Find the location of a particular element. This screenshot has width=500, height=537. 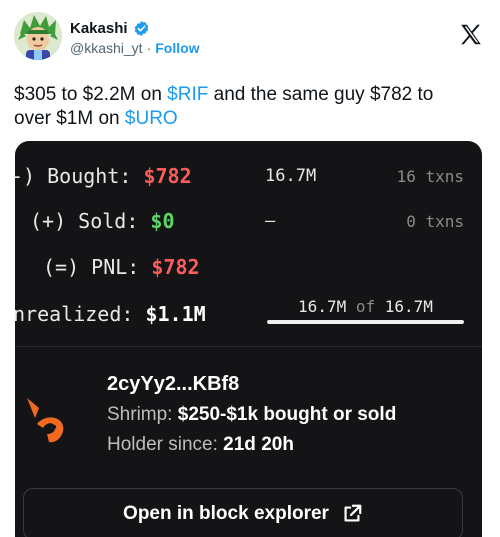

name-row: Kakashi is located at coordinates (135, 28).